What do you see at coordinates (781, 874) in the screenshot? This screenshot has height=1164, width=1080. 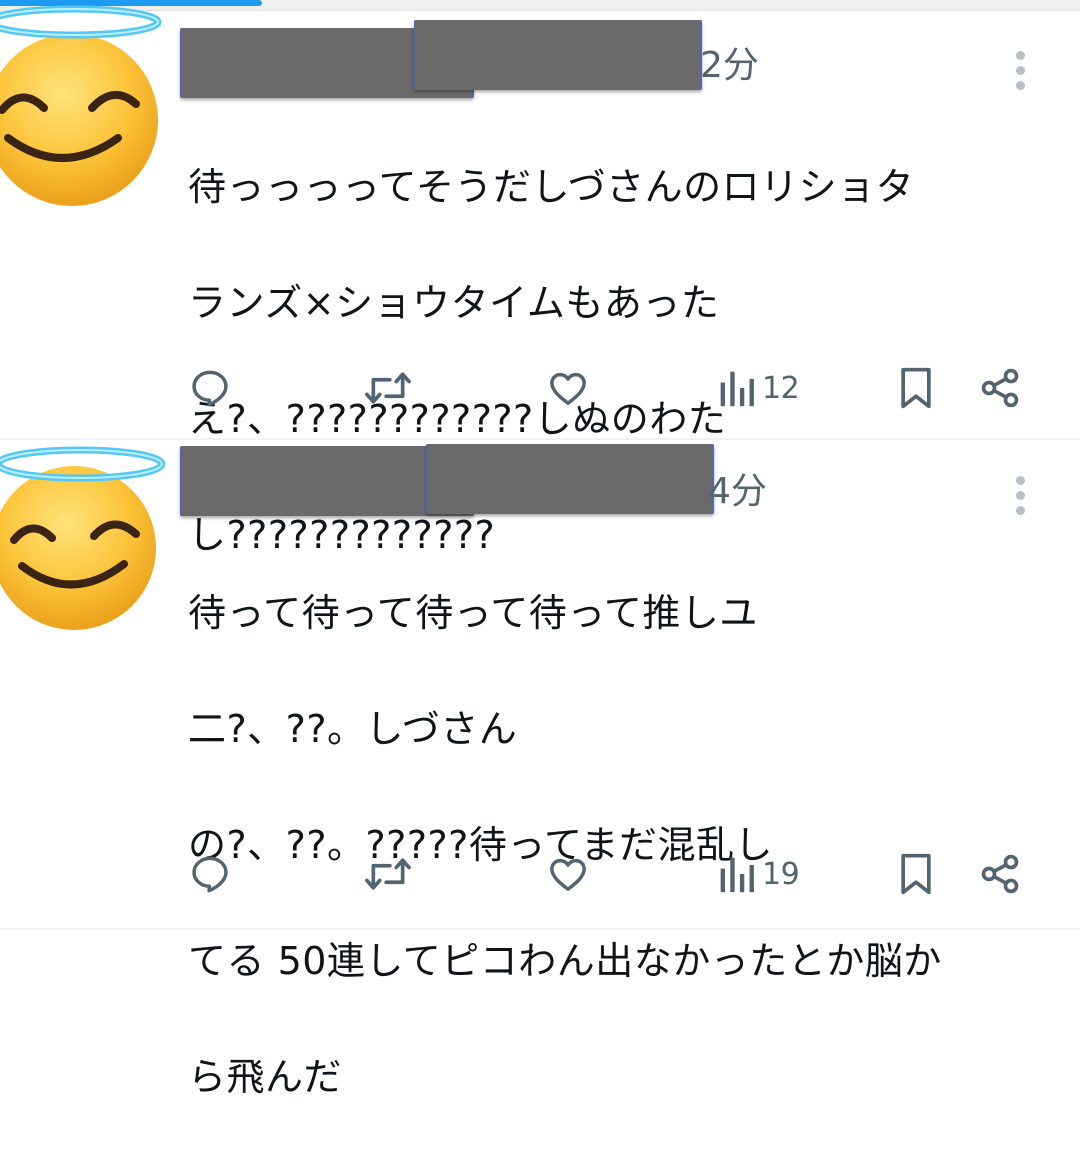 I see `views-count: 19` at bounding box center [781, 874].